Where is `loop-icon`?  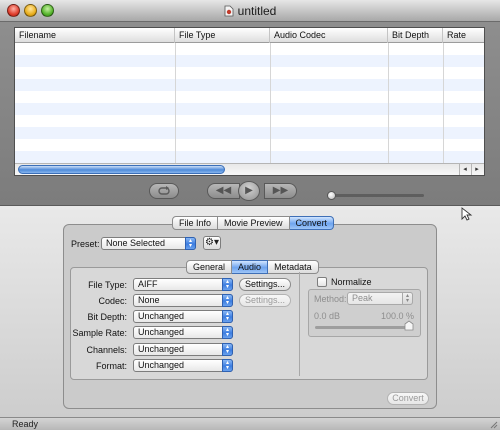
loop-icon is located at coordinates (164, 190).